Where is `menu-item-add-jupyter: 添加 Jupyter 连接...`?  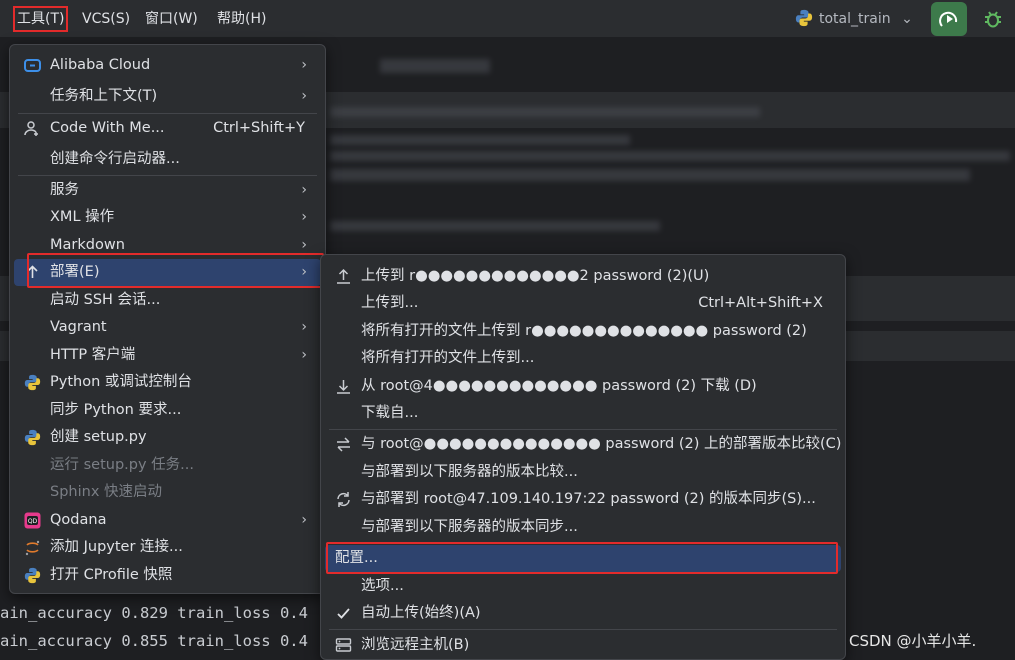 menu-item-add-jupyter: 添加 Jupyter 连接... is located at coordinates (167, 547).